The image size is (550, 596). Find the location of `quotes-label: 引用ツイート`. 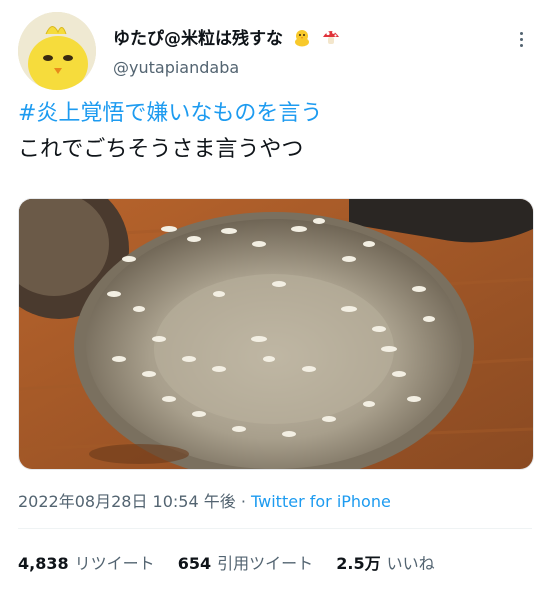

quotes-label: 引用ツイート is located at coordinates (265, 563).